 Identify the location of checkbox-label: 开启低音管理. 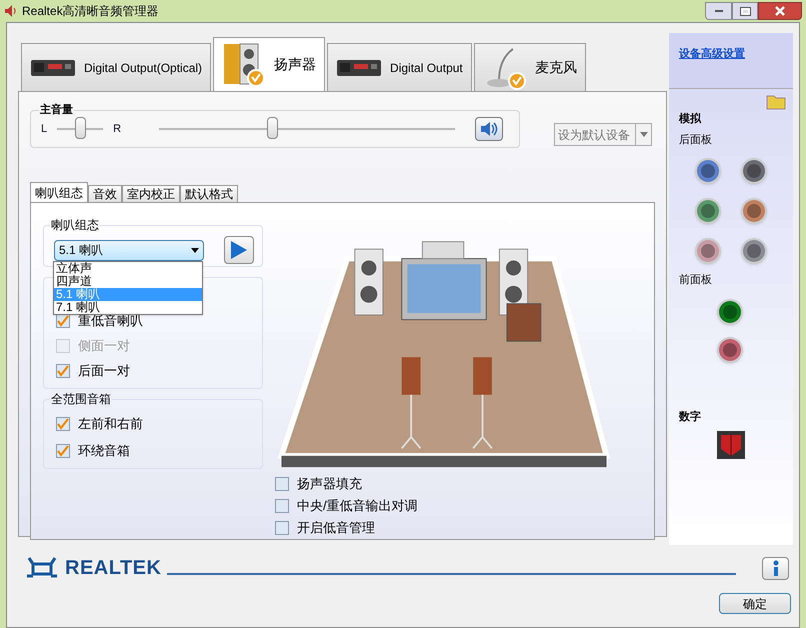
(336, 528).